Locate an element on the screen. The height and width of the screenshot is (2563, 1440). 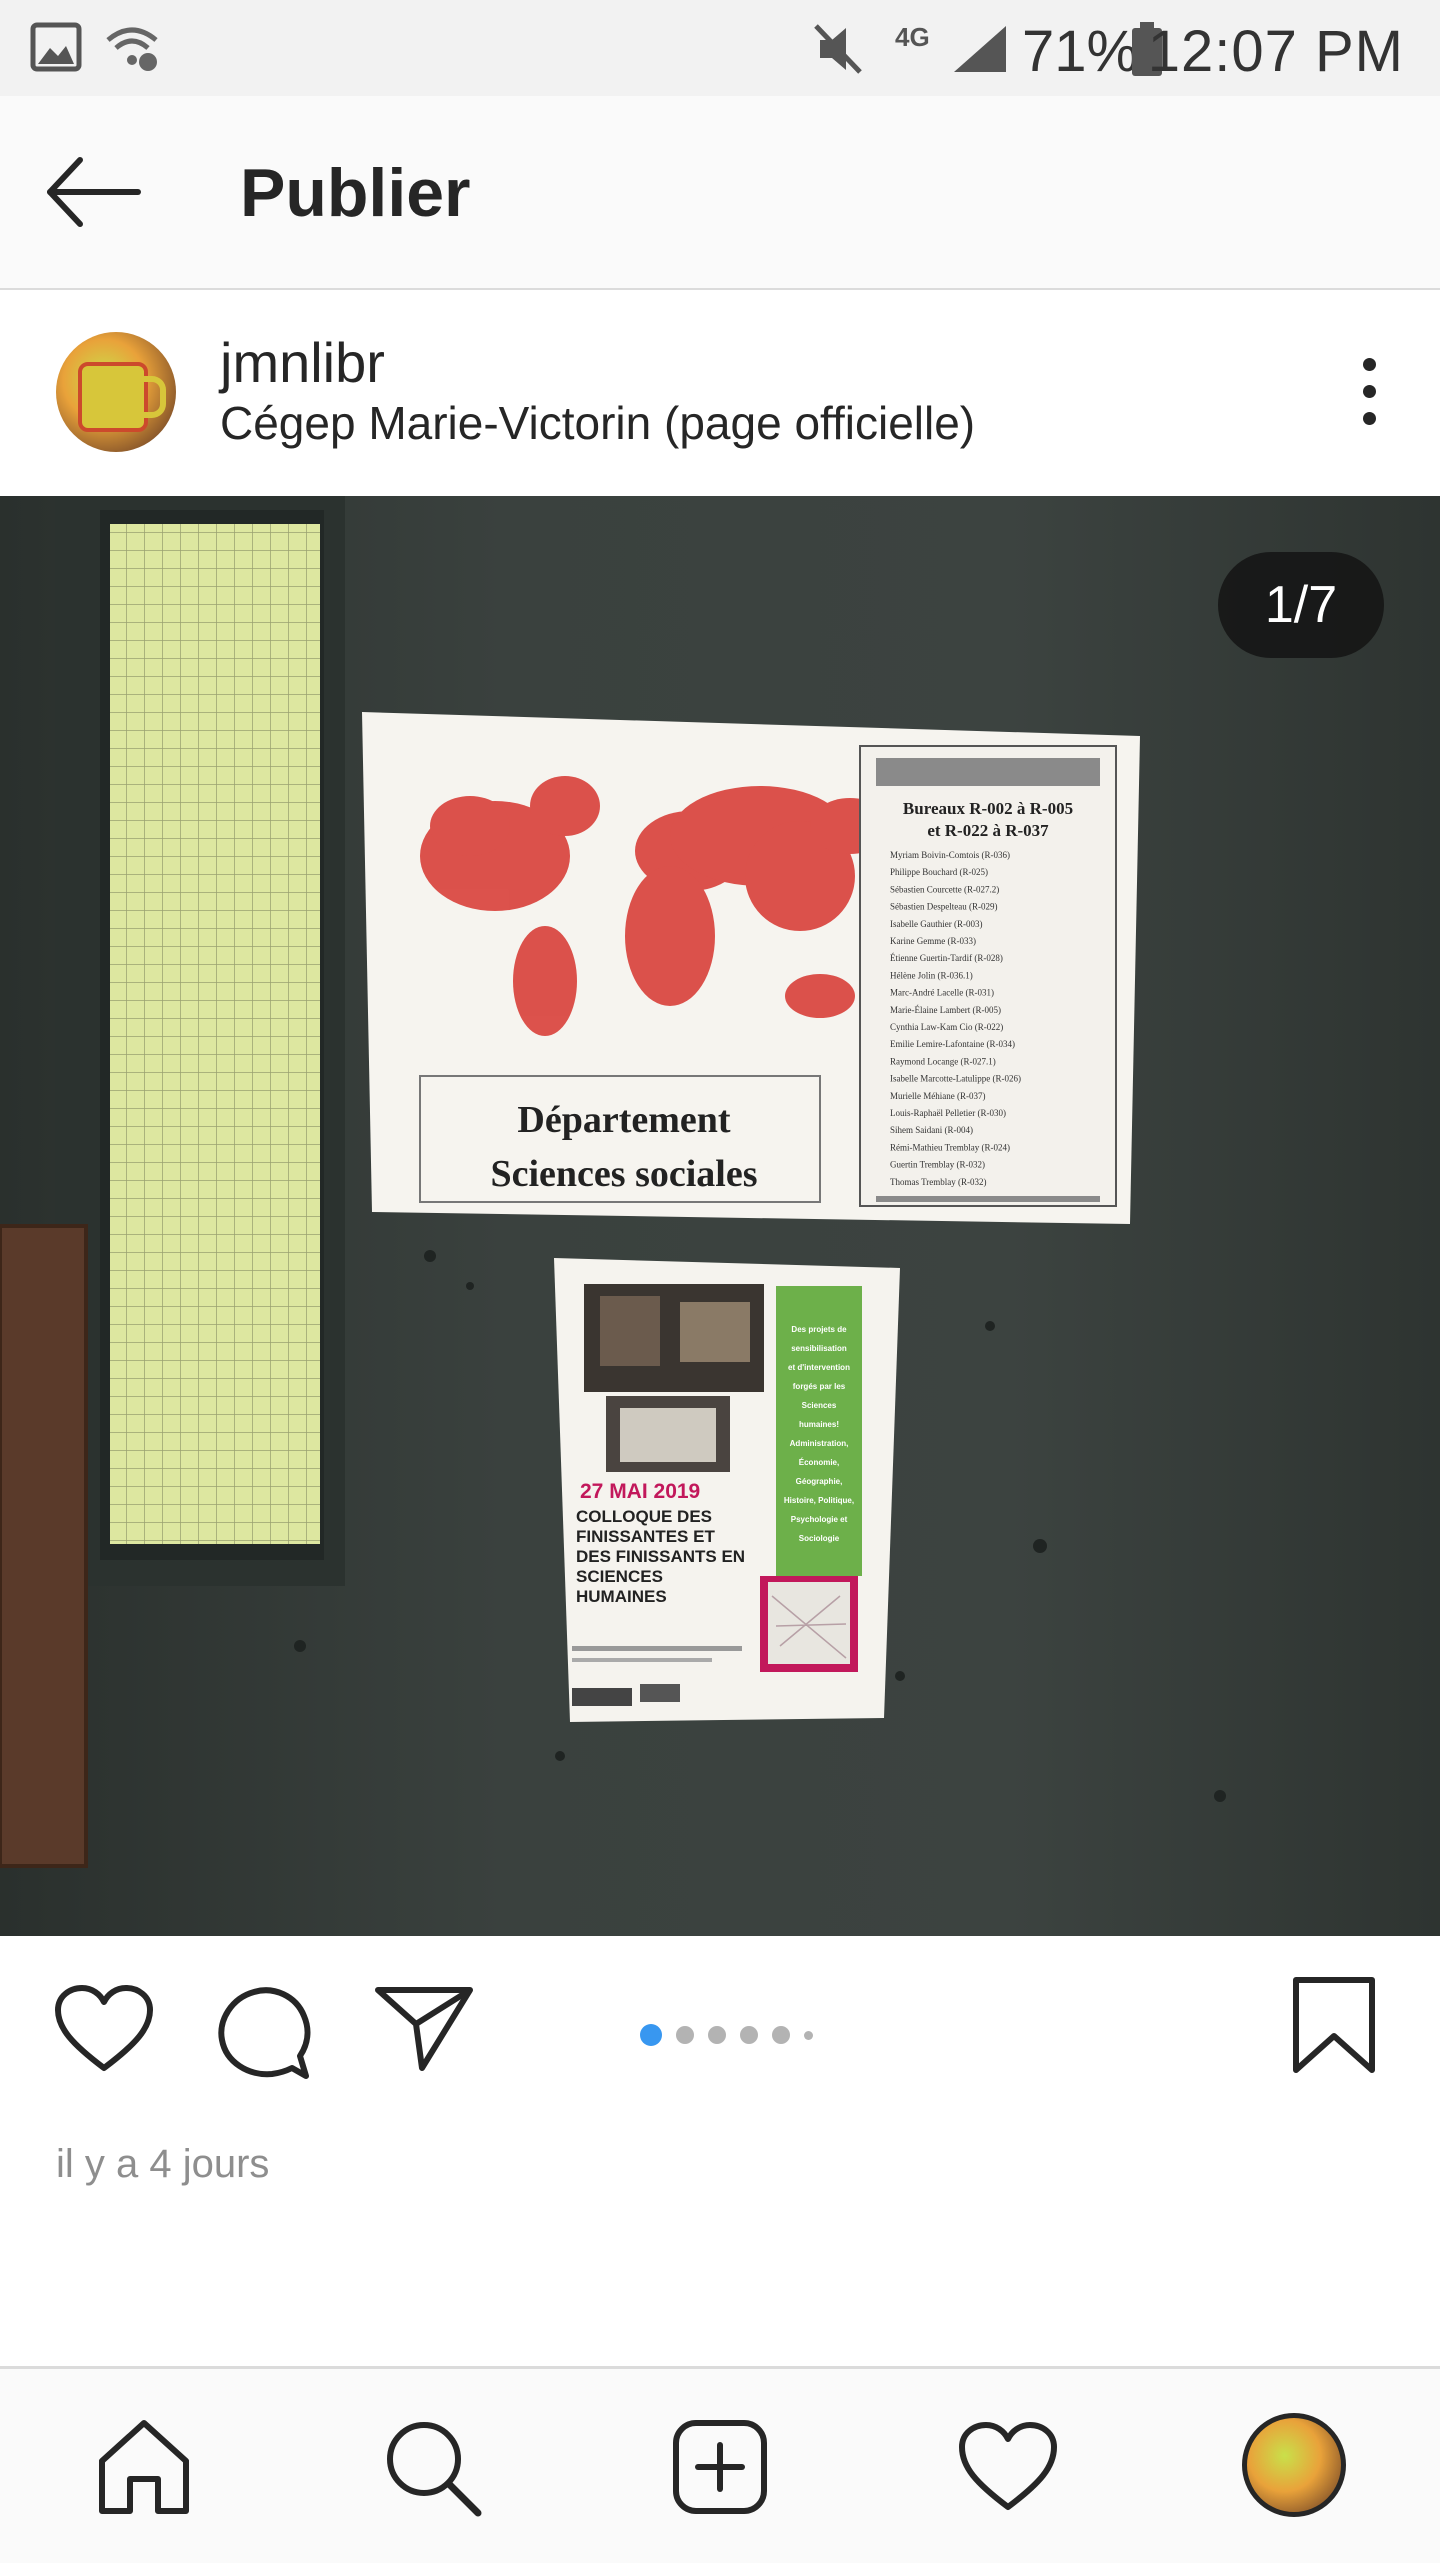
staff-entry: Raymond Locange (R-027.1) is located at coordinates (943, 1061).